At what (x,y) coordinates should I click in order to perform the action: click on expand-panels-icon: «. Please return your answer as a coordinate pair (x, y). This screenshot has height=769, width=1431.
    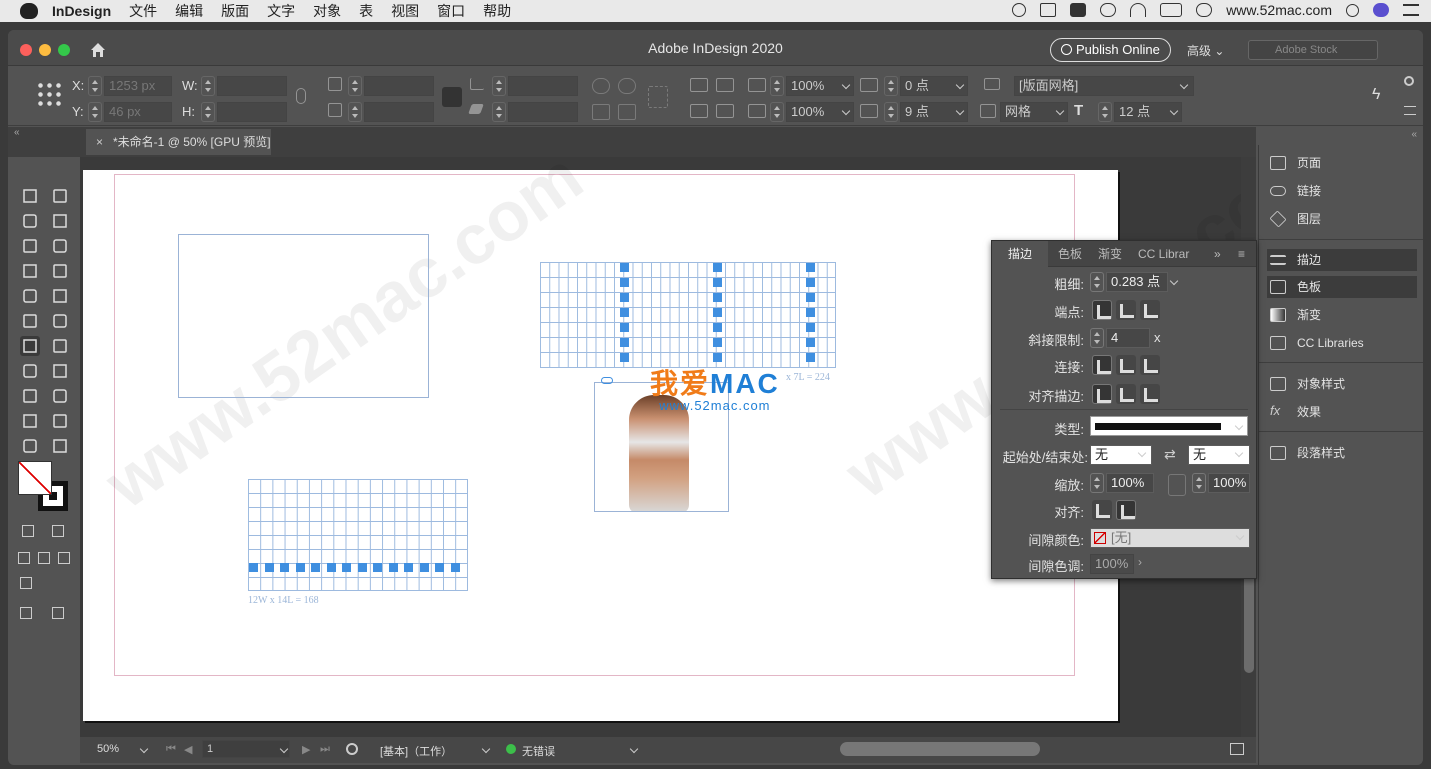
    Looking at the image, I should click on (1414, 134).